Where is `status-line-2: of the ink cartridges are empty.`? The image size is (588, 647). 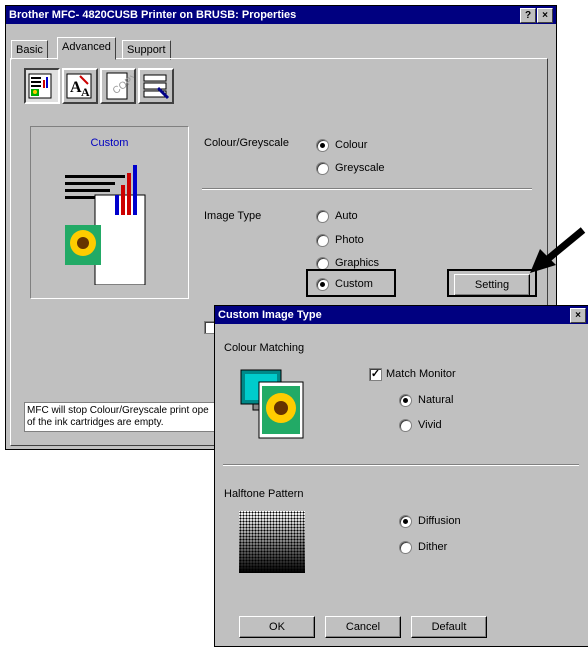
status-line-2: of the ink cartridges are empty. is located at coordinates (95, 422).